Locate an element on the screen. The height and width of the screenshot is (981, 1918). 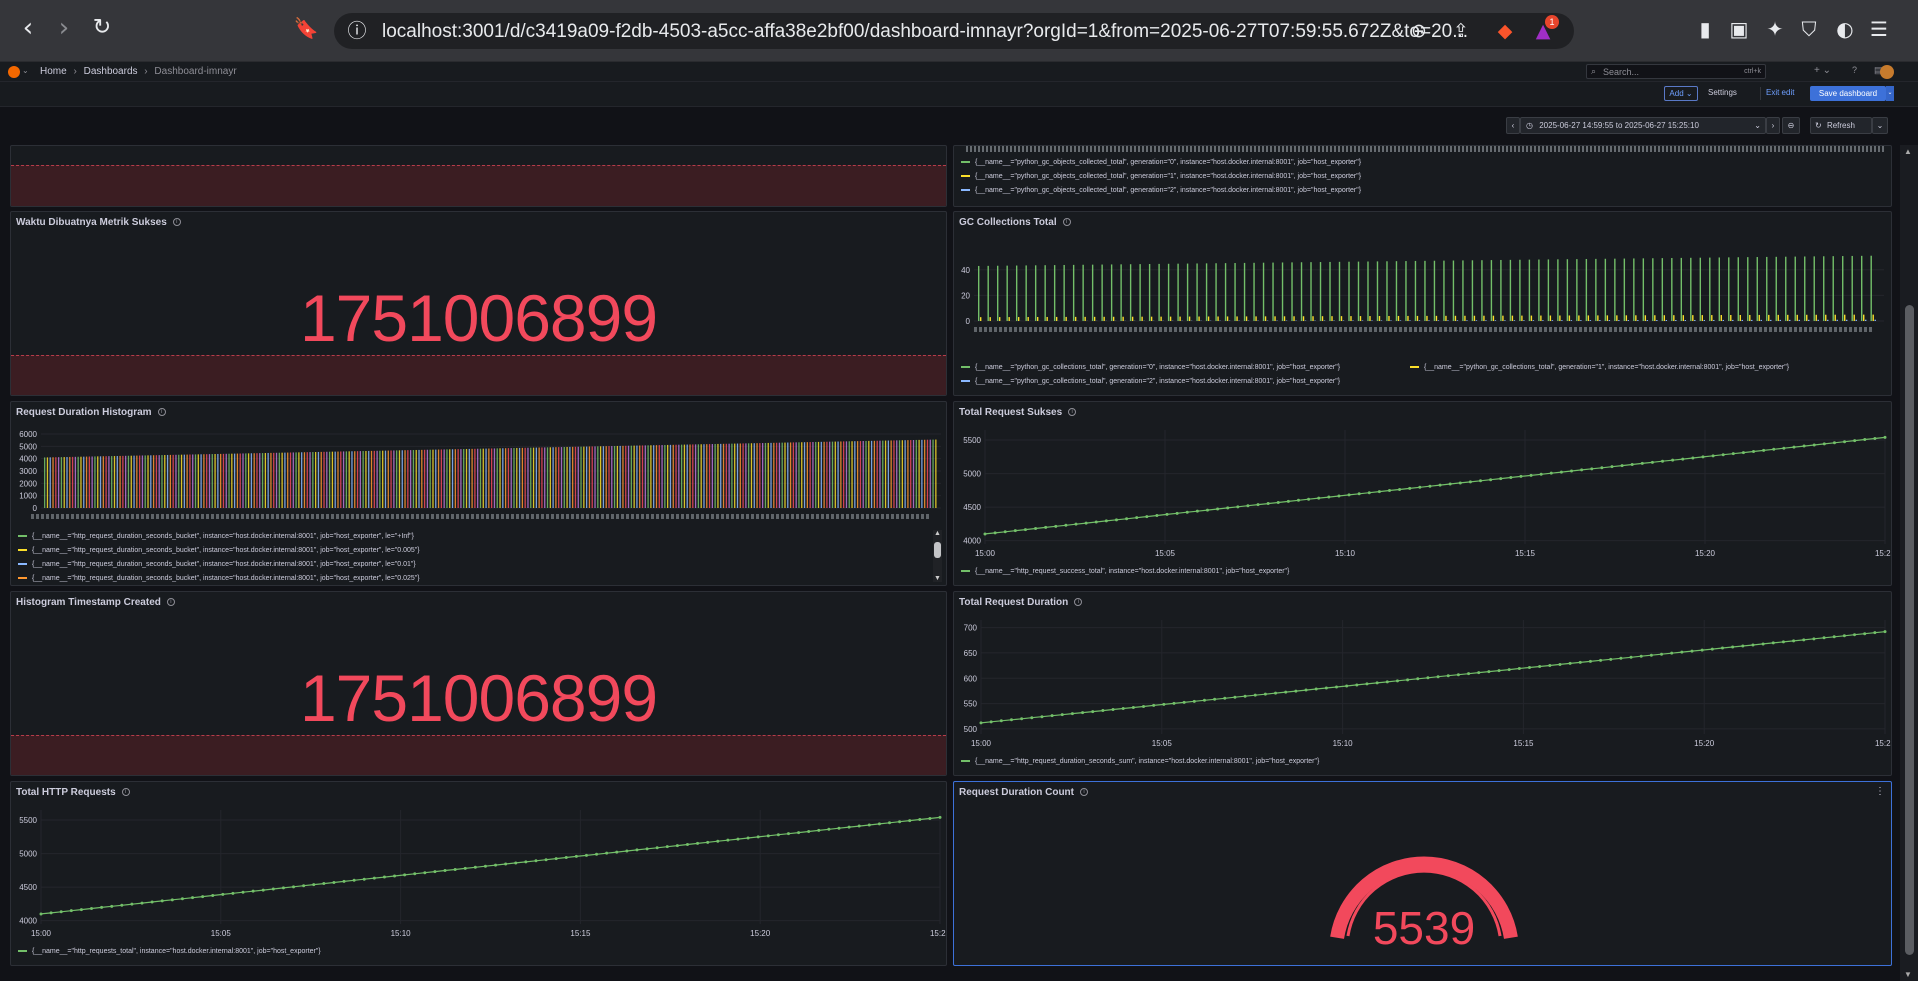
page-scrollbar: ▲ ▼ is located at coordinates (1909, 563).